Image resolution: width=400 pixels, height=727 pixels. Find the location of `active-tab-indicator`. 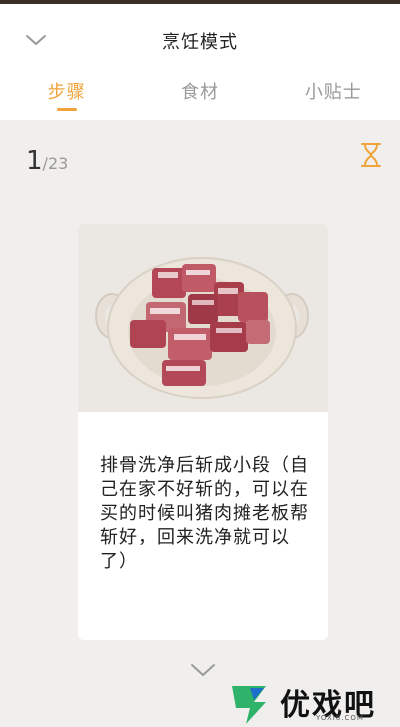

active-tab-indicator is located at coordinates (66, 109).